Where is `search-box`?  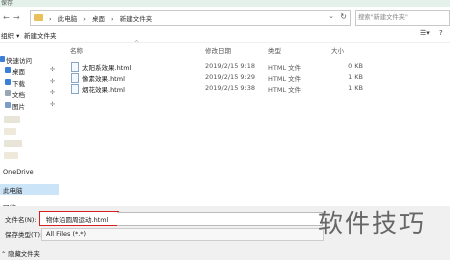 search-box is located at coordinates (402, 18).